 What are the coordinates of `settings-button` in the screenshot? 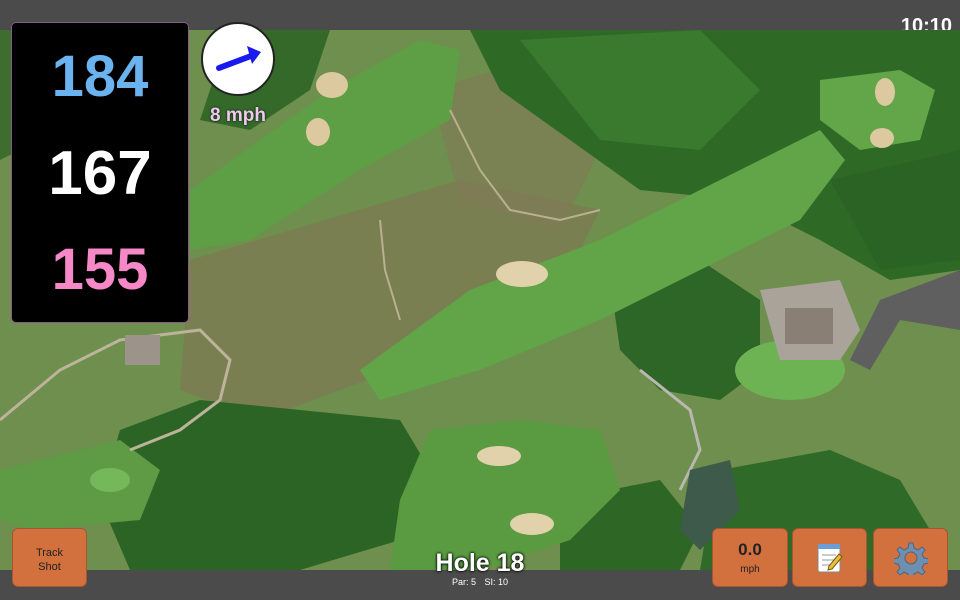 It's located at (910, 557).